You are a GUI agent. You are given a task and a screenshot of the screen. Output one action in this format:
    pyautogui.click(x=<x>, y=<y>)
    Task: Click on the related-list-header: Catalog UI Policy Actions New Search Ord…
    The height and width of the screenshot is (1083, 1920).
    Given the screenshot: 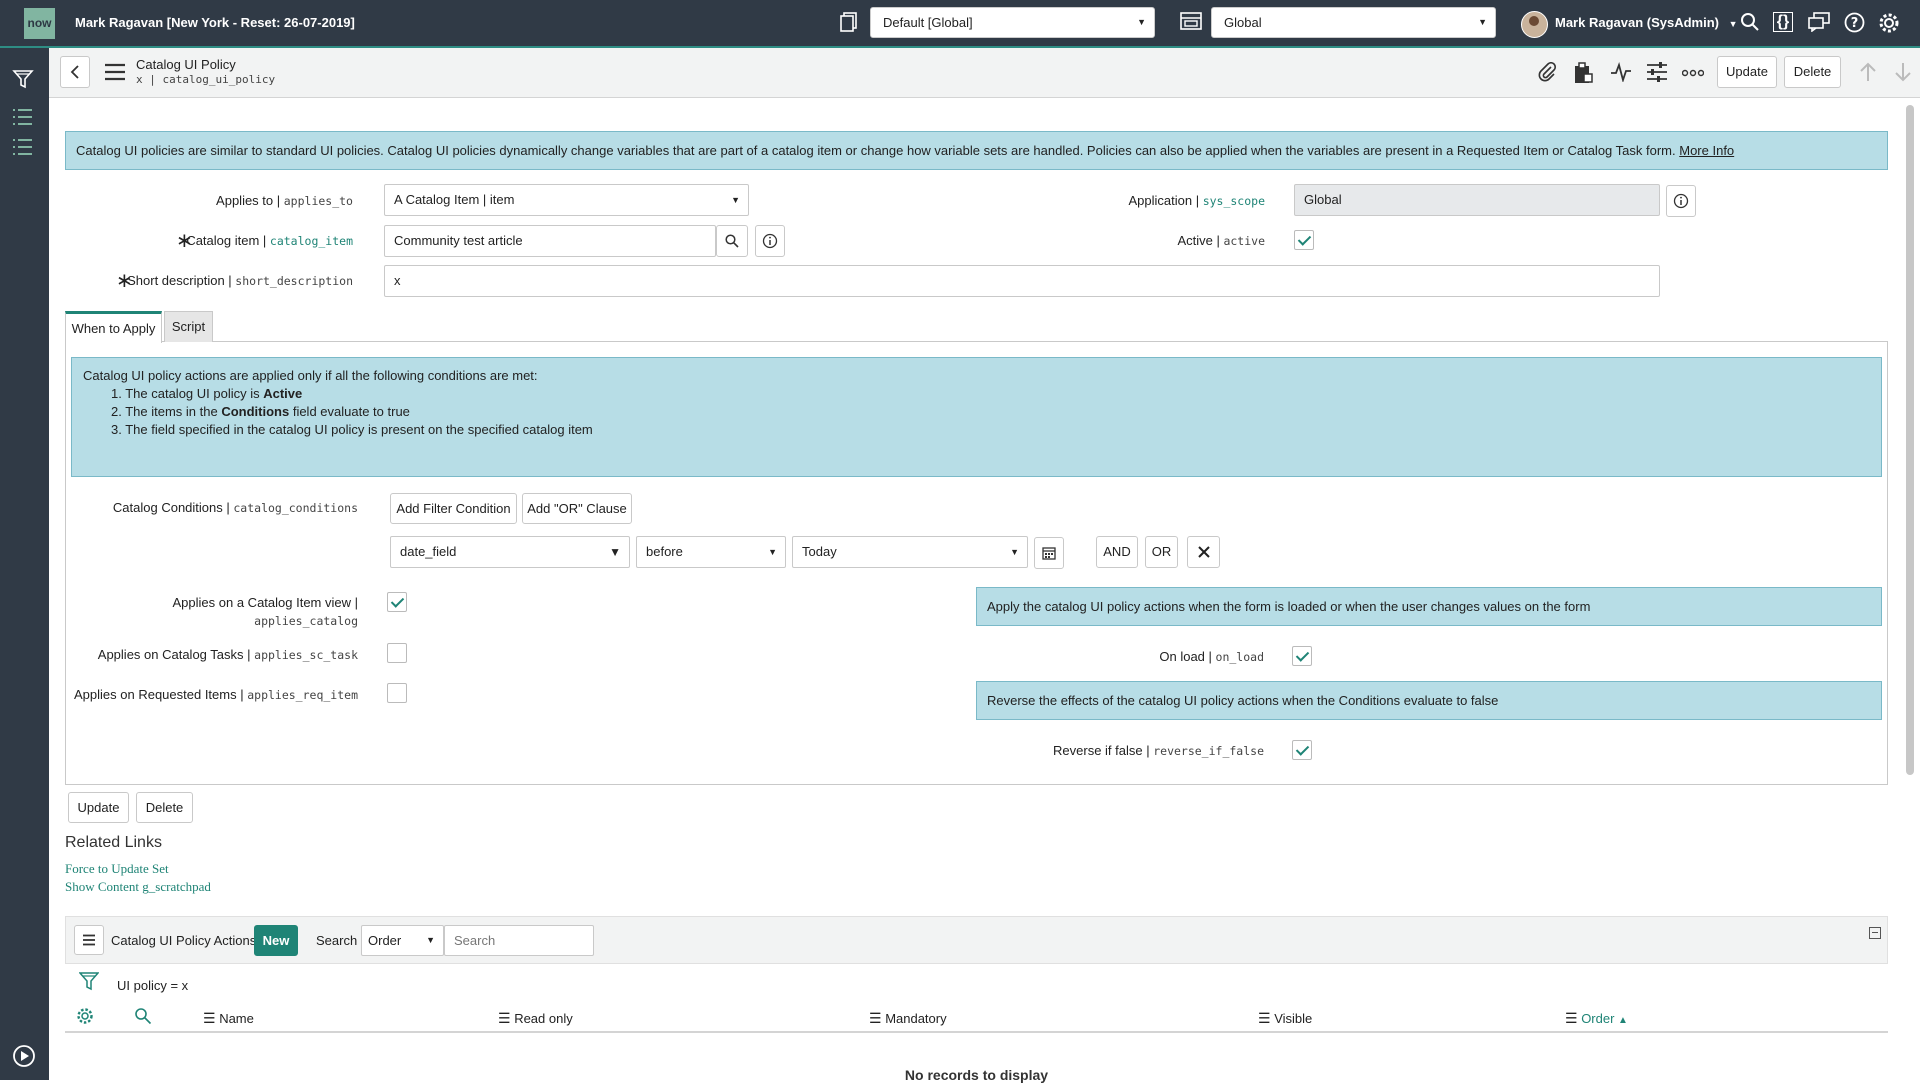 What is the action you would take?
    pyautogui.click(x=976, y=940)
    